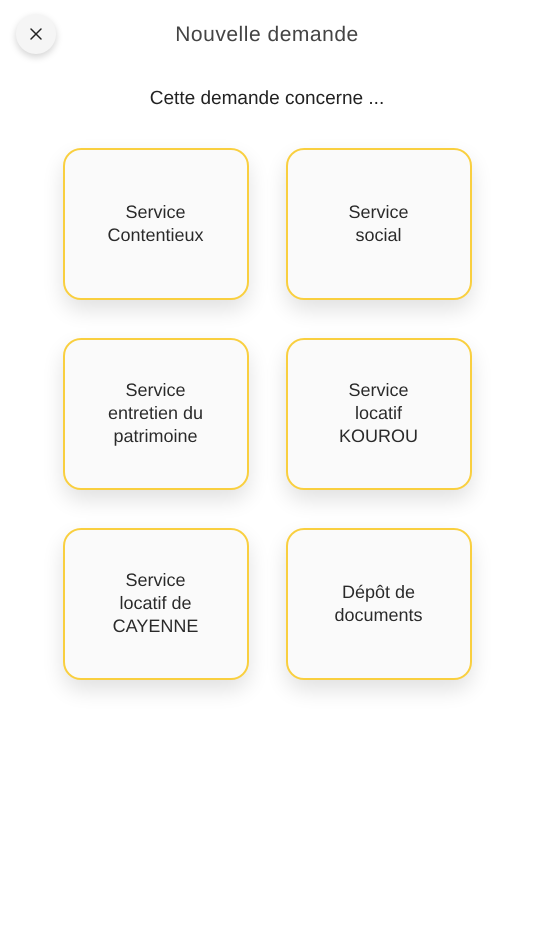 This screenshot has height=950, width=534. Describe the element at coordinates (36, 34) in the screenshot. I see `close-button` at that location.